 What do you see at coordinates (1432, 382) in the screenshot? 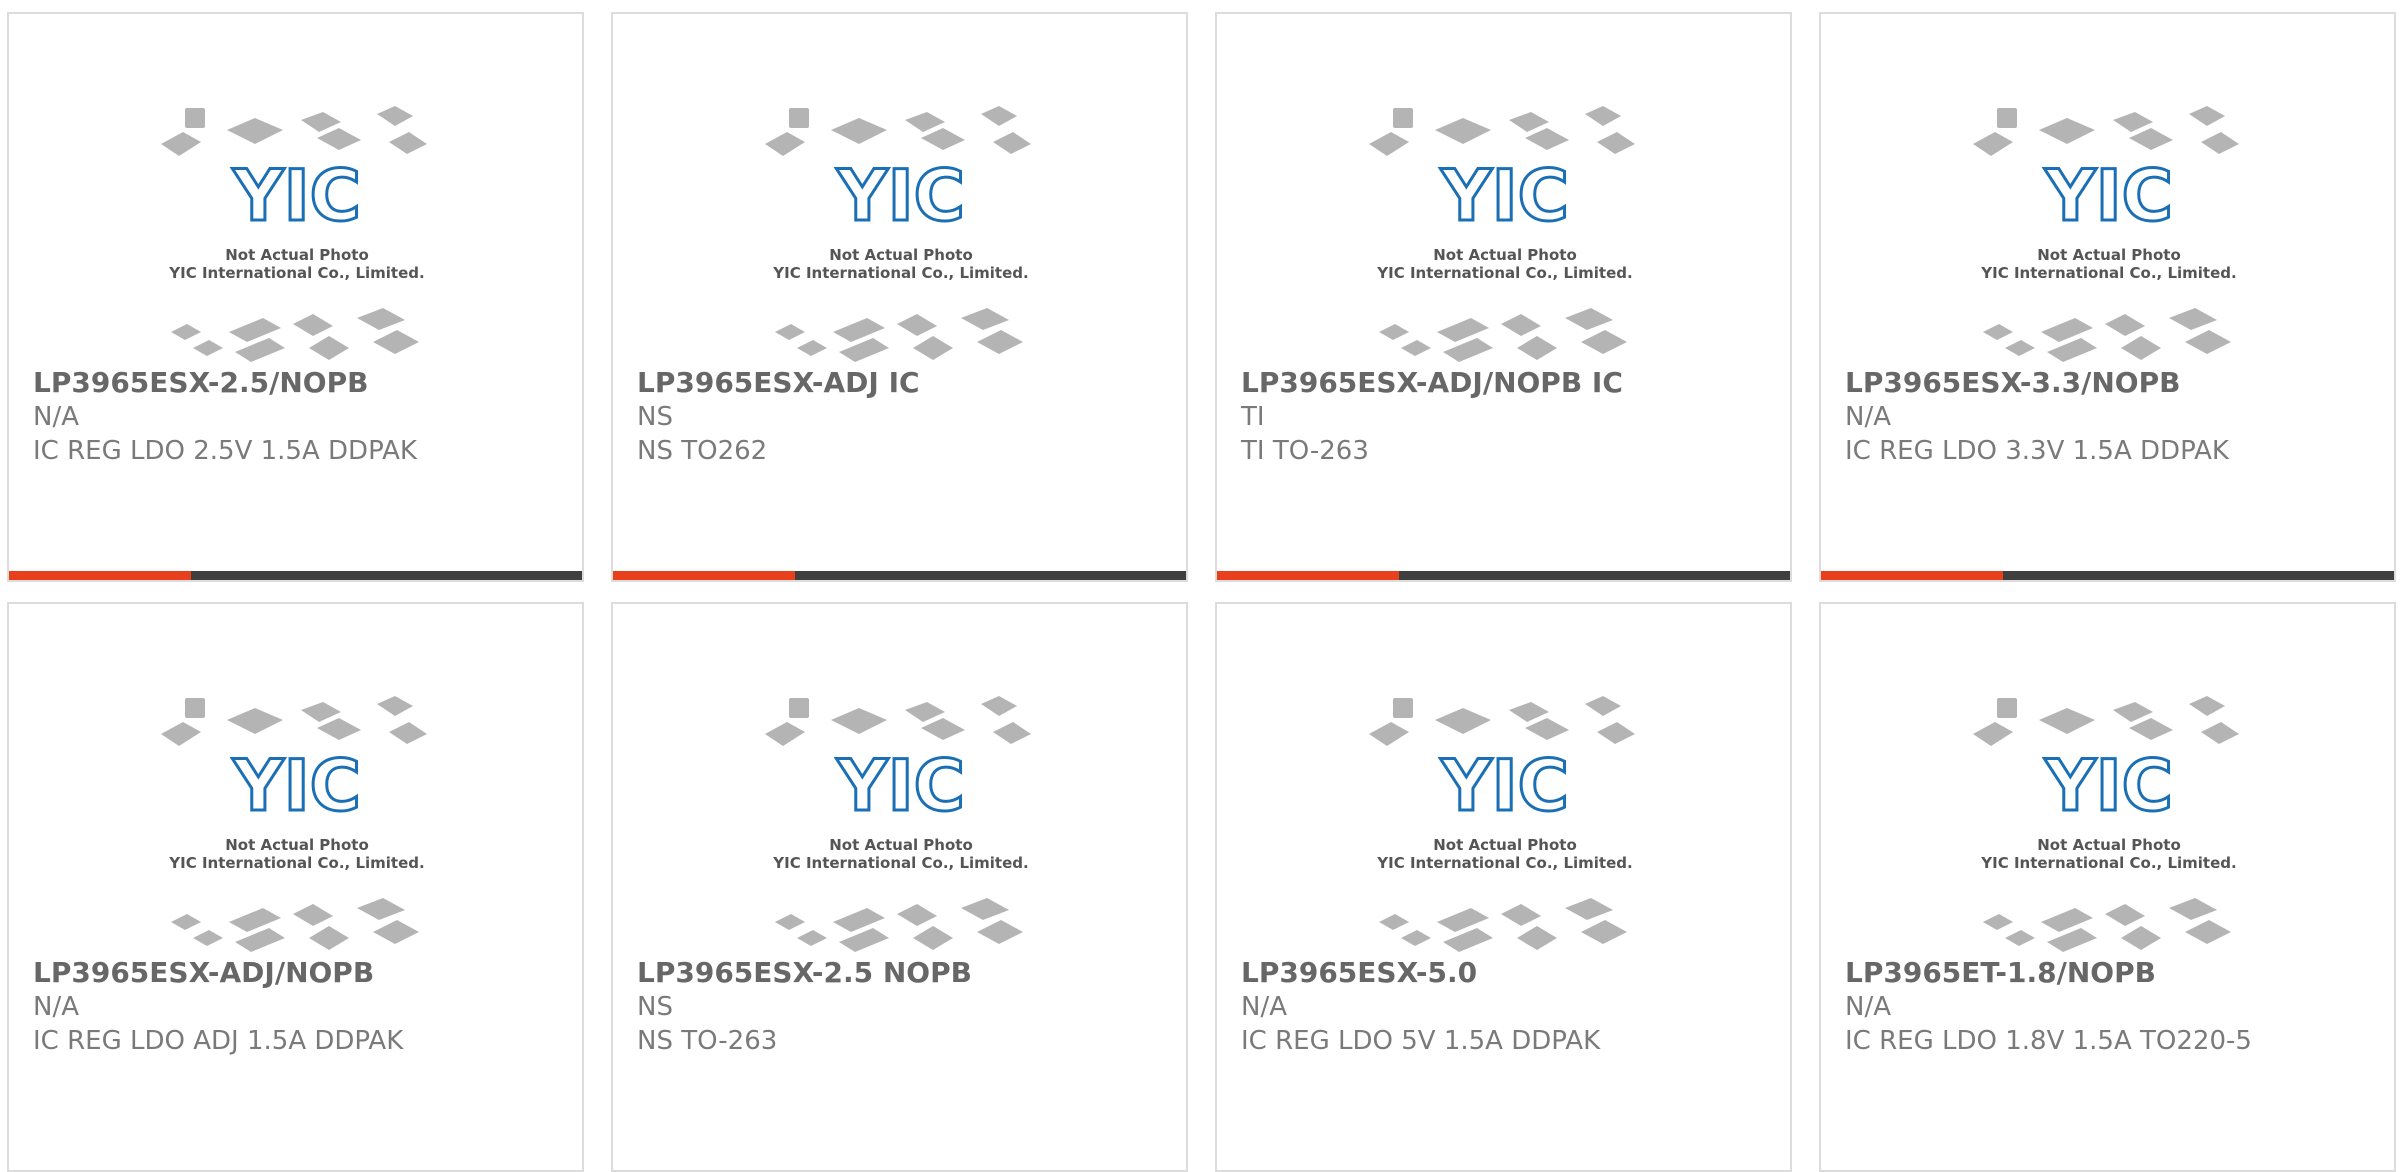
I see `product-part-number: LP3965ESX-ADJ/NOPB IC` at bounding box center [1432, 382].